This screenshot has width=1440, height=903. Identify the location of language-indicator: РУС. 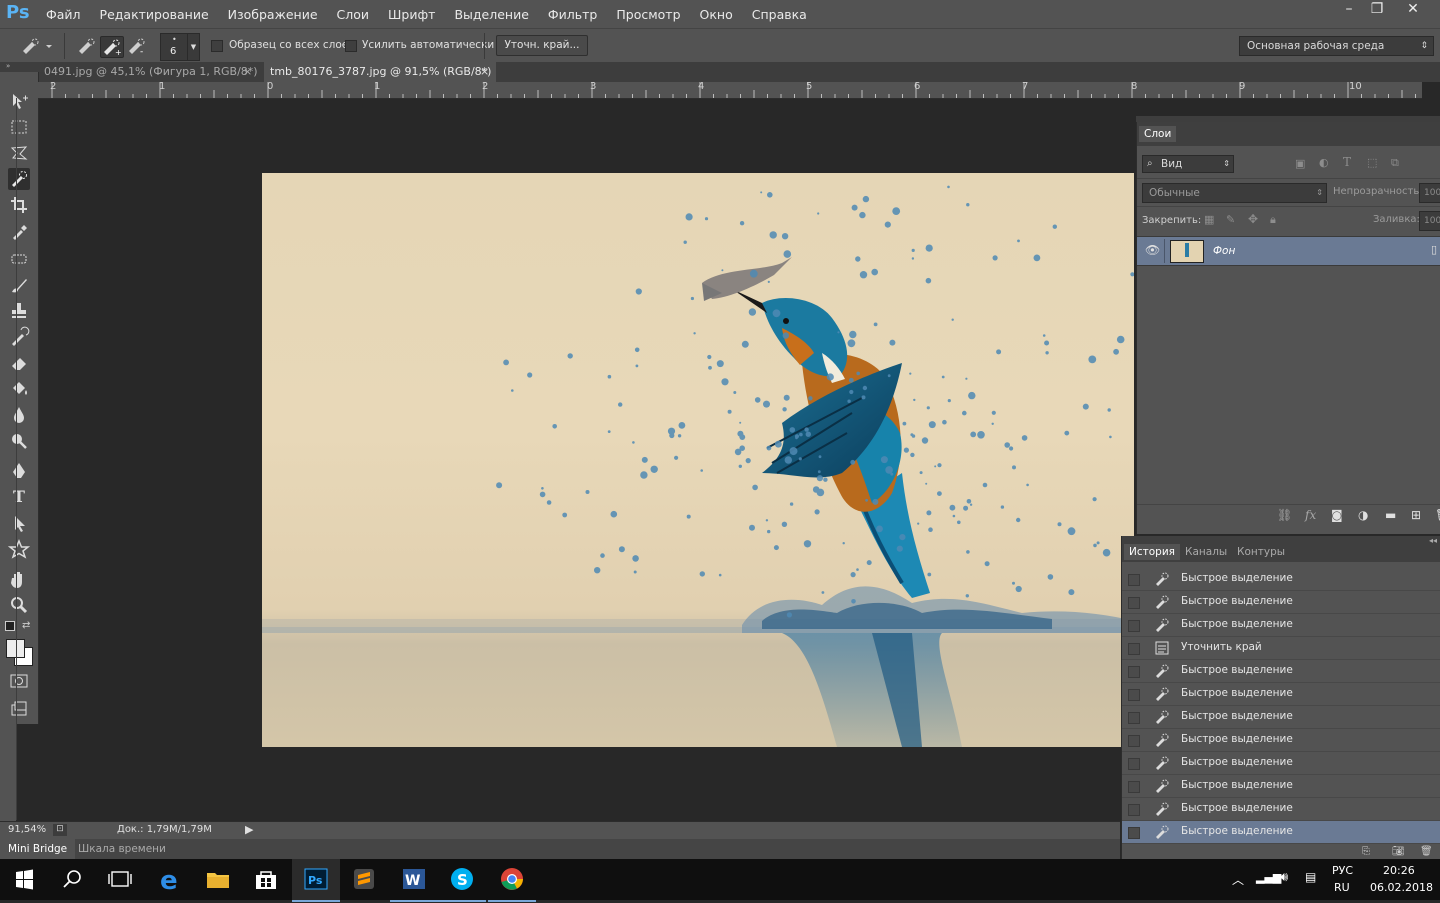
(1342, 870).